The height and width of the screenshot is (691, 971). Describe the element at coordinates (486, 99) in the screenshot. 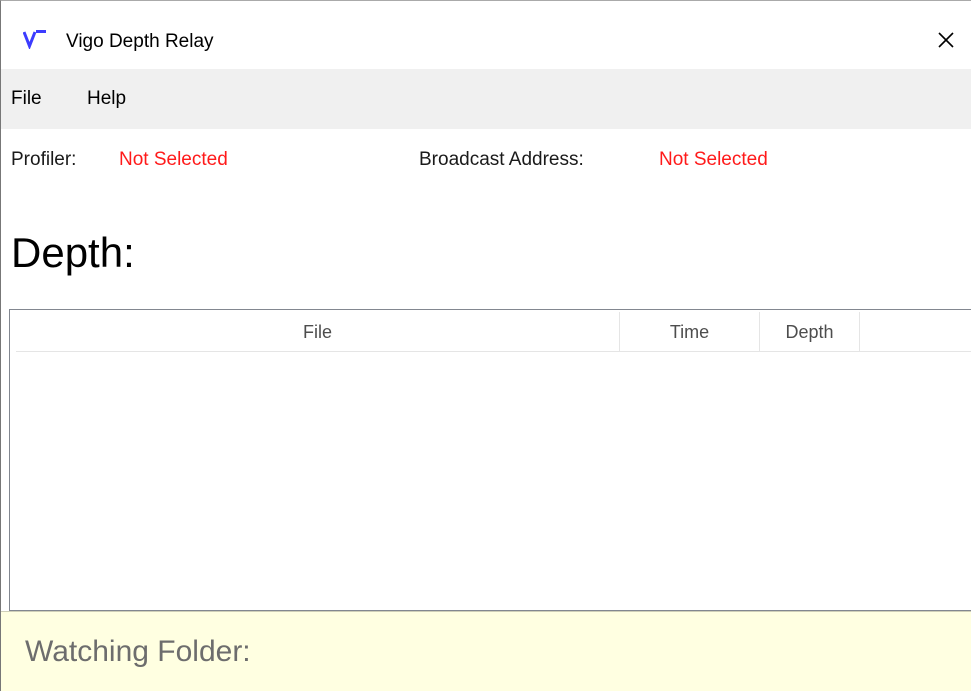

I see `menu-bar: File Help` at that location.